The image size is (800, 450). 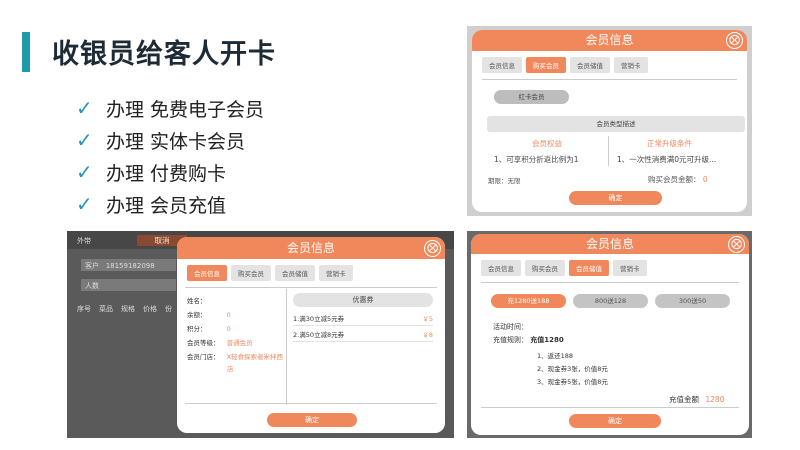 I want to click on info-points: 积分： 0, so click(x=209, y=328).